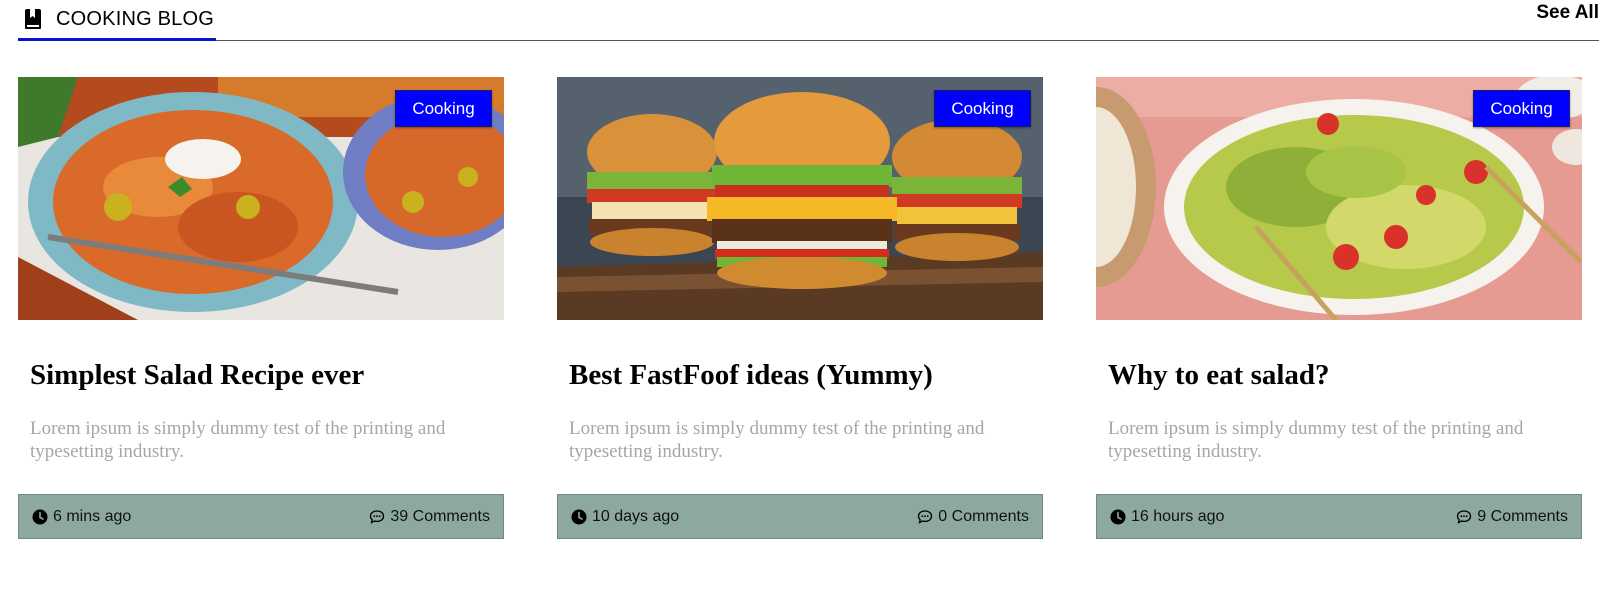 Image resolution: width=1617 pixels, height=591 pixels. What do you see at coordinates (1339, 516) in the screenshot?
I see `post-meta-bar: 16 hours ago 9 Comments` at bounding box center [1339, 516].